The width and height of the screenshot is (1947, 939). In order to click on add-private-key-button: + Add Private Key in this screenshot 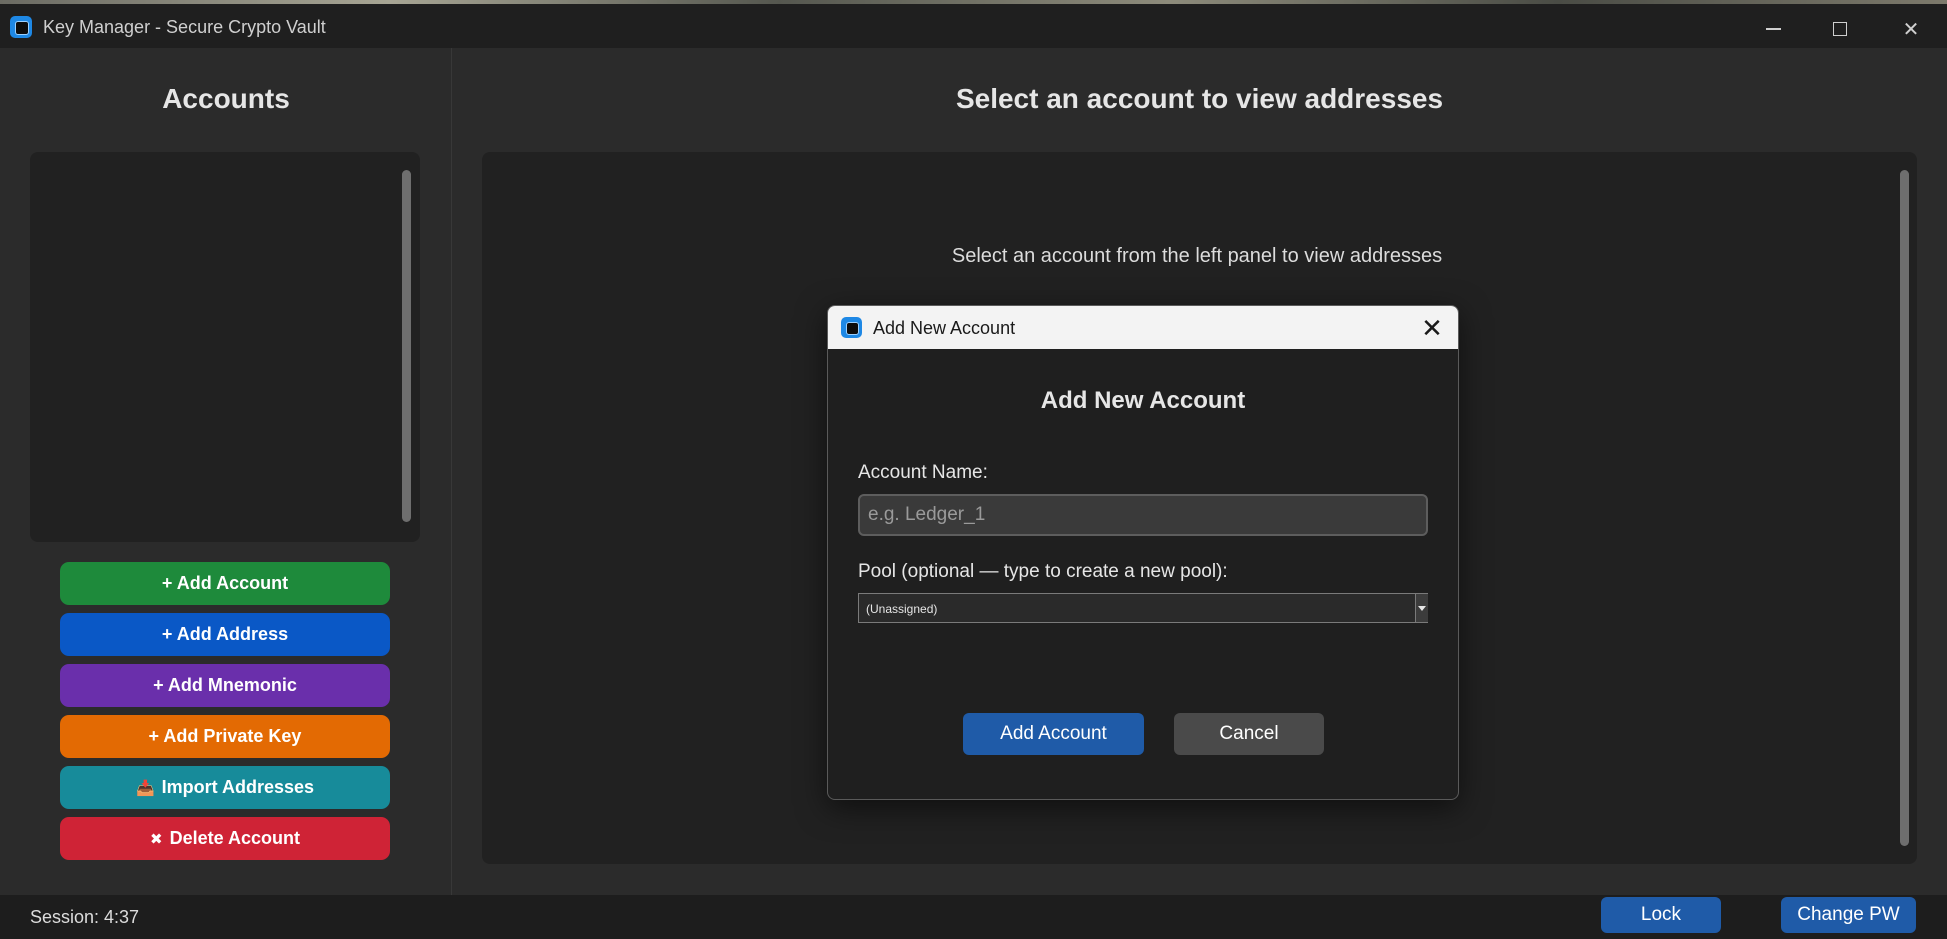, I will do `click(225, 736)`.